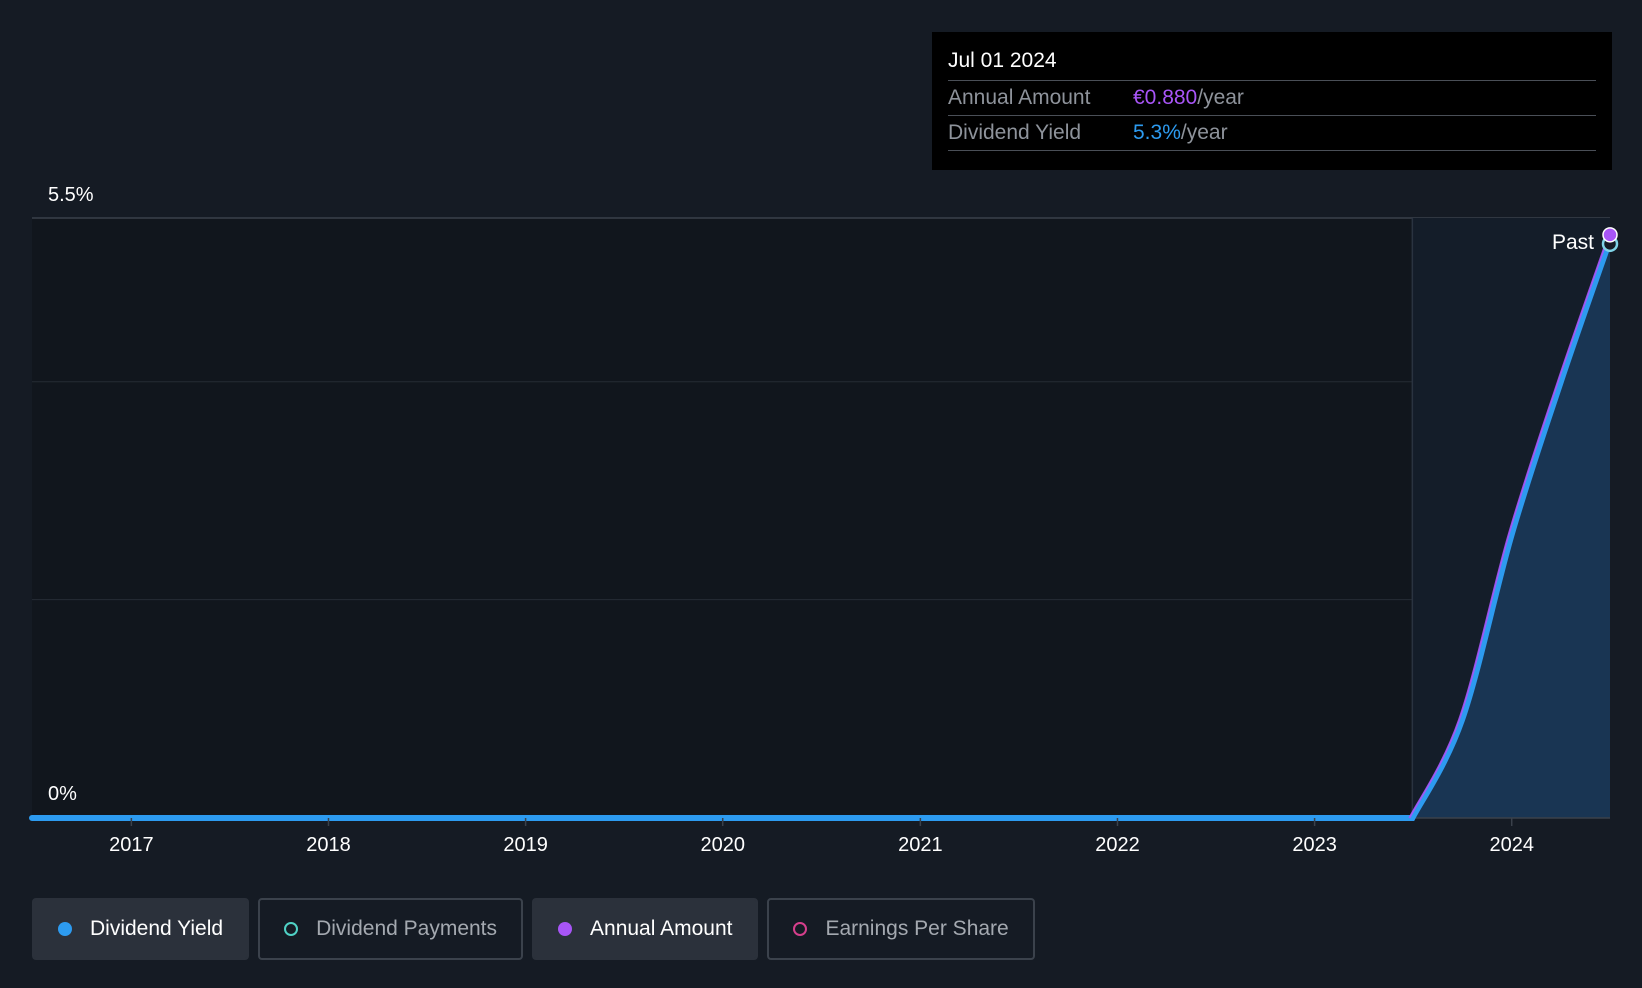 The image size is (1642, 988). Describe the element at coordinates (1314, 845) in the screenshot. I see `x-tick-label: 2023` at that location.